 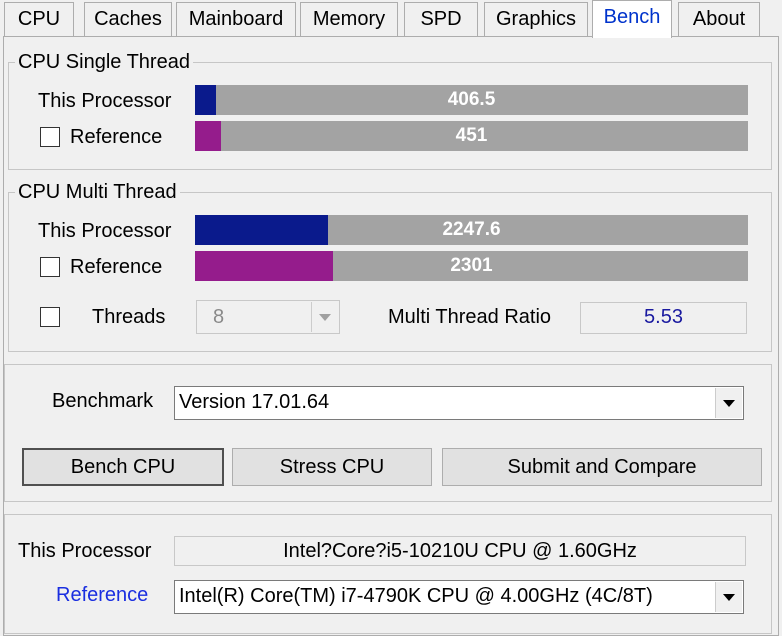 I want to click on single-reference-checkbox, so click(x=50, y=137).